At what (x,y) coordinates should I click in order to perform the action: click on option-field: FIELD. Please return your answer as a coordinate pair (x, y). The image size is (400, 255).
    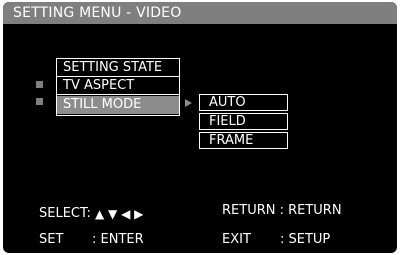
    Looking at the image, I should click on (243, 121).